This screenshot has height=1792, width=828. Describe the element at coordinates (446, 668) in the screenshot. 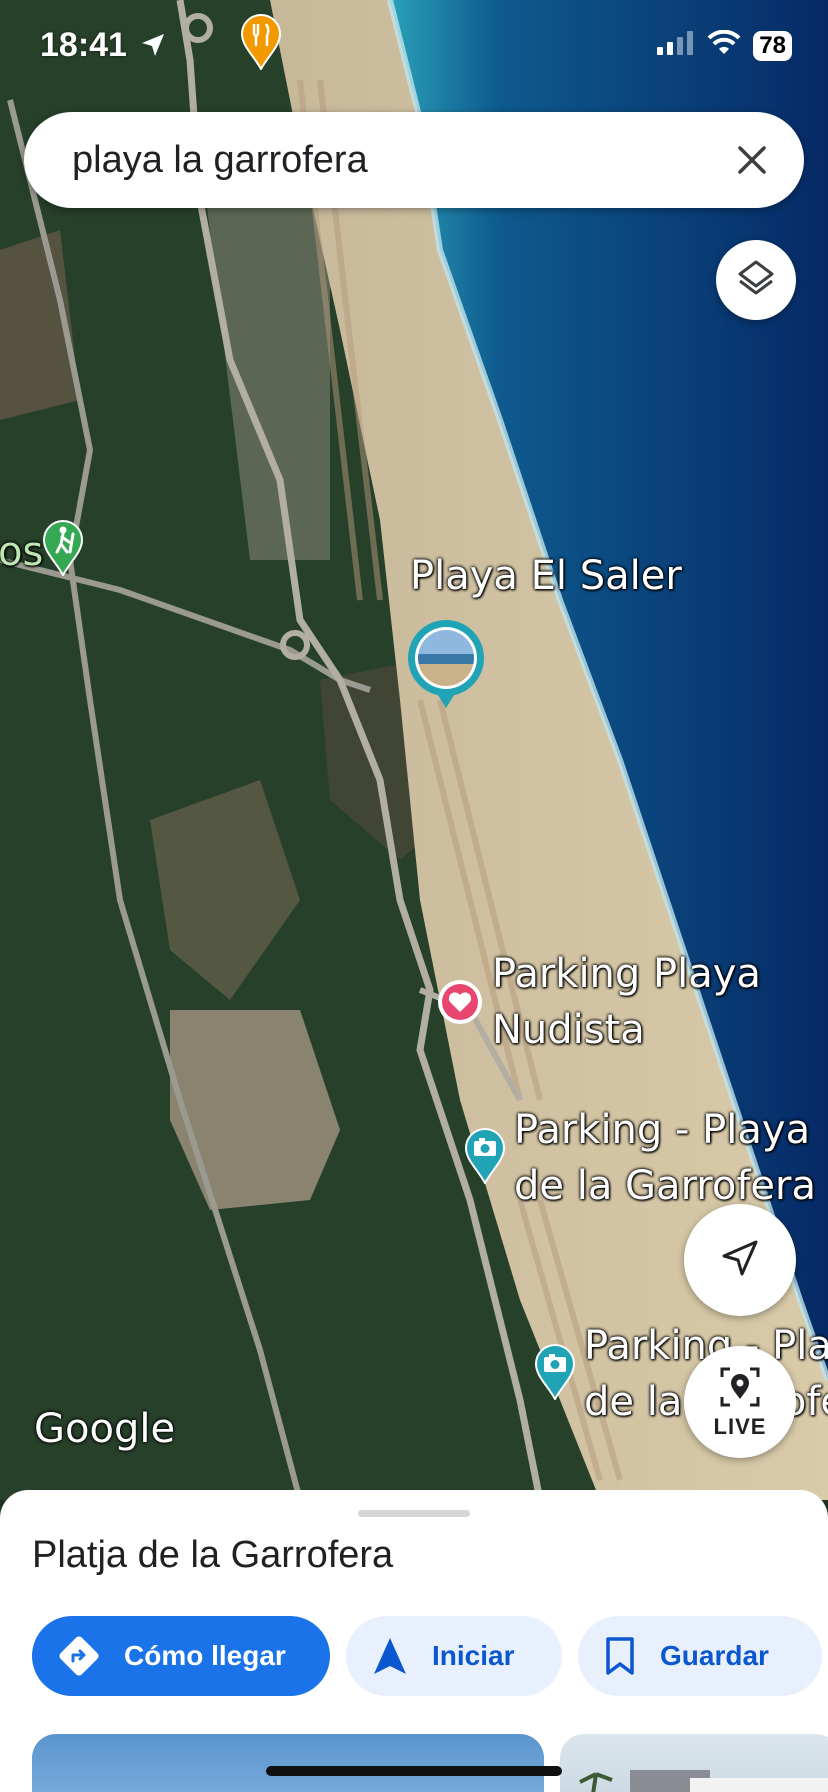

I see `playa-el-saler-photo-marker` at that location.